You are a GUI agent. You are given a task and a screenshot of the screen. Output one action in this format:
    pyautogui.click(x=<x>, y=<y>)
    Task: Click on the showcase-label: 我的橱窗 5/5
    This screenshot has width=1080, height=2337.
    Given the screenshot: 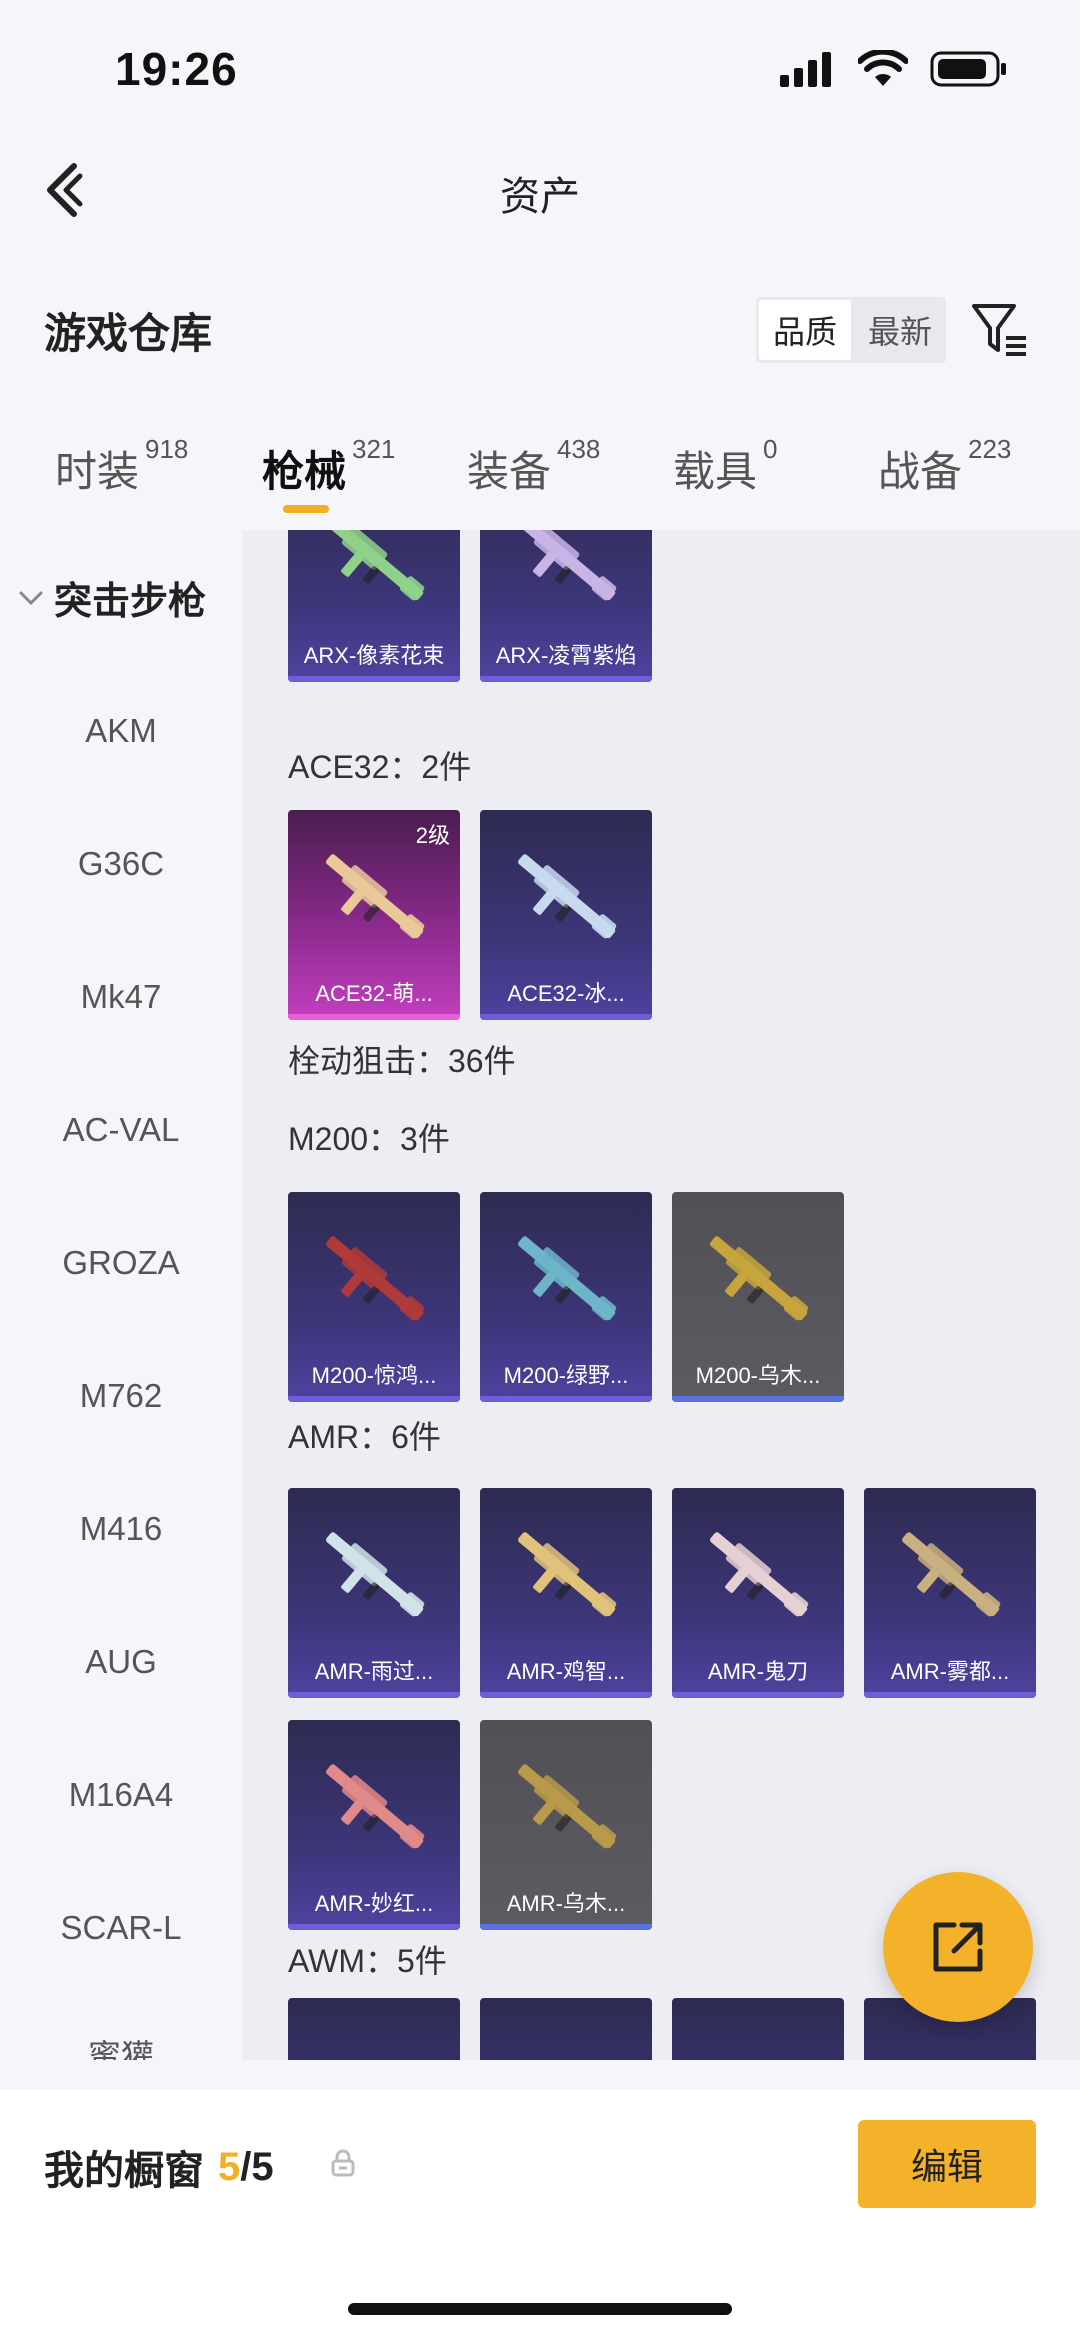 What is the action you would take?
    pyautogui.click(x=159, y=2167)
    